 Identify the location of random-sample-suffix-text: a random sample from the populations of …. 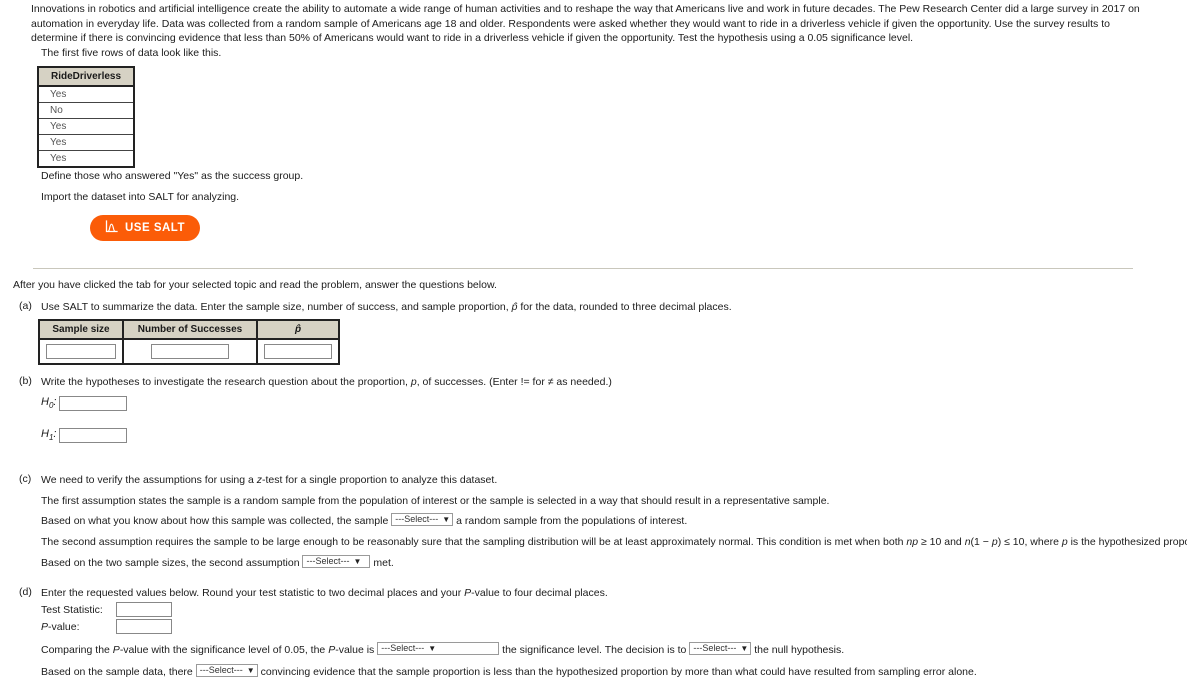
(572, 520).